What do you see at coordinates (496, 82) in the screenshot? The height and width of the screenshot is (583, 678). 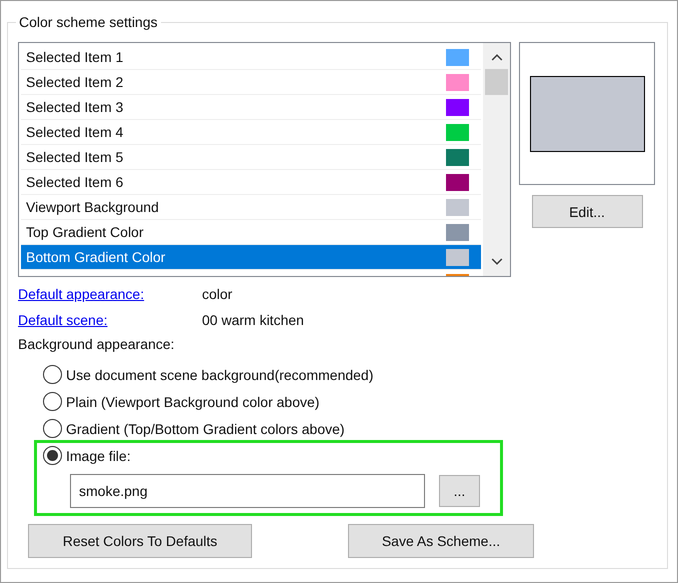 I see `scroll-thumb` at bounding box center [496, 82].